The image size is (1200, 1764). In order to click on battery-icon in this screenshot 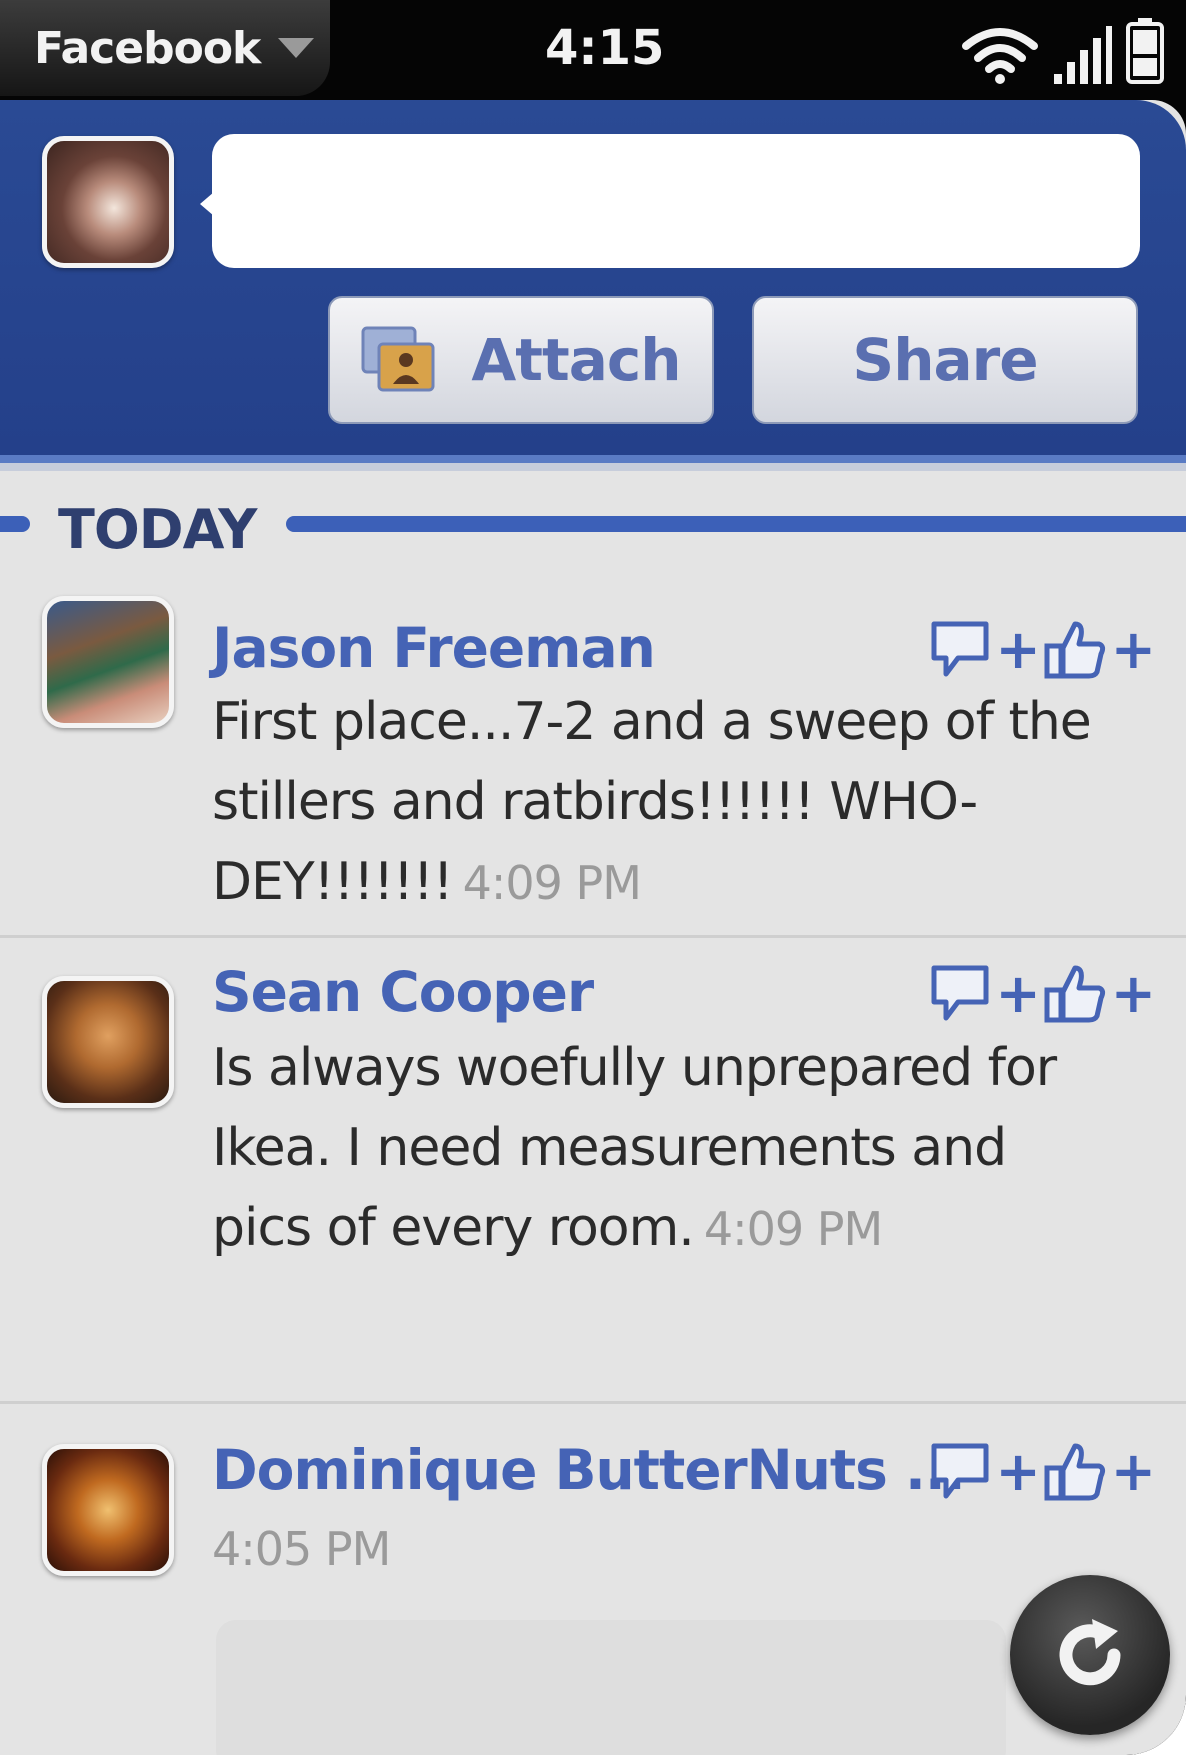, I will do `click(1145, 51)`.